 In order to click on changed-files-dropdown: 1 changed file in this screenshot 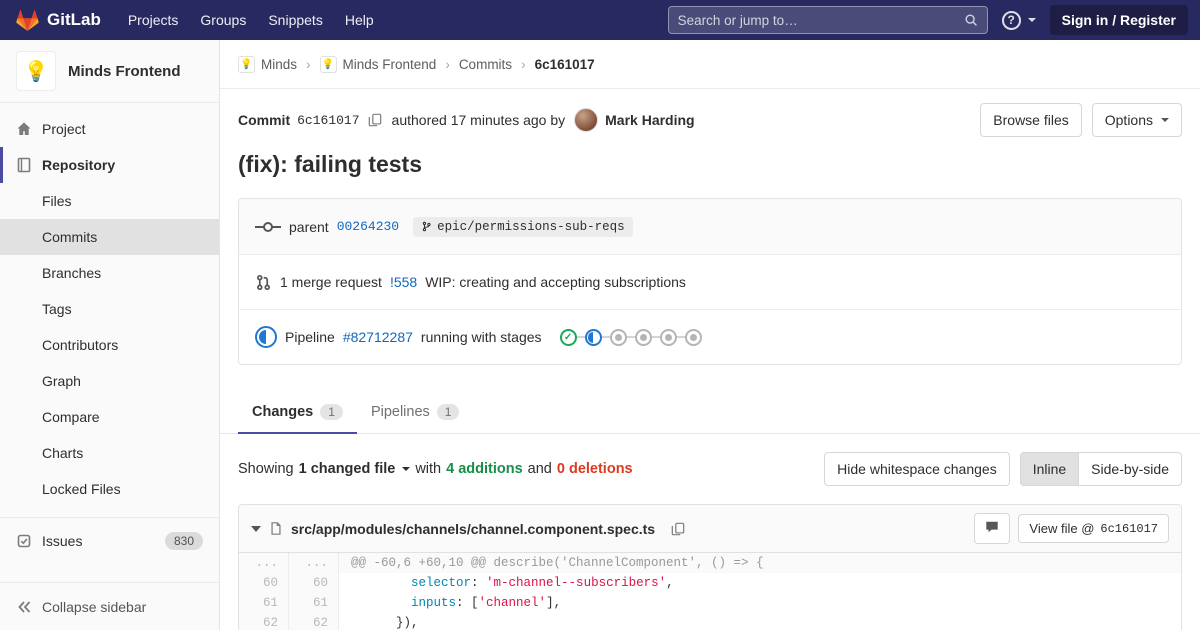, I will do `click(355, 469)`.